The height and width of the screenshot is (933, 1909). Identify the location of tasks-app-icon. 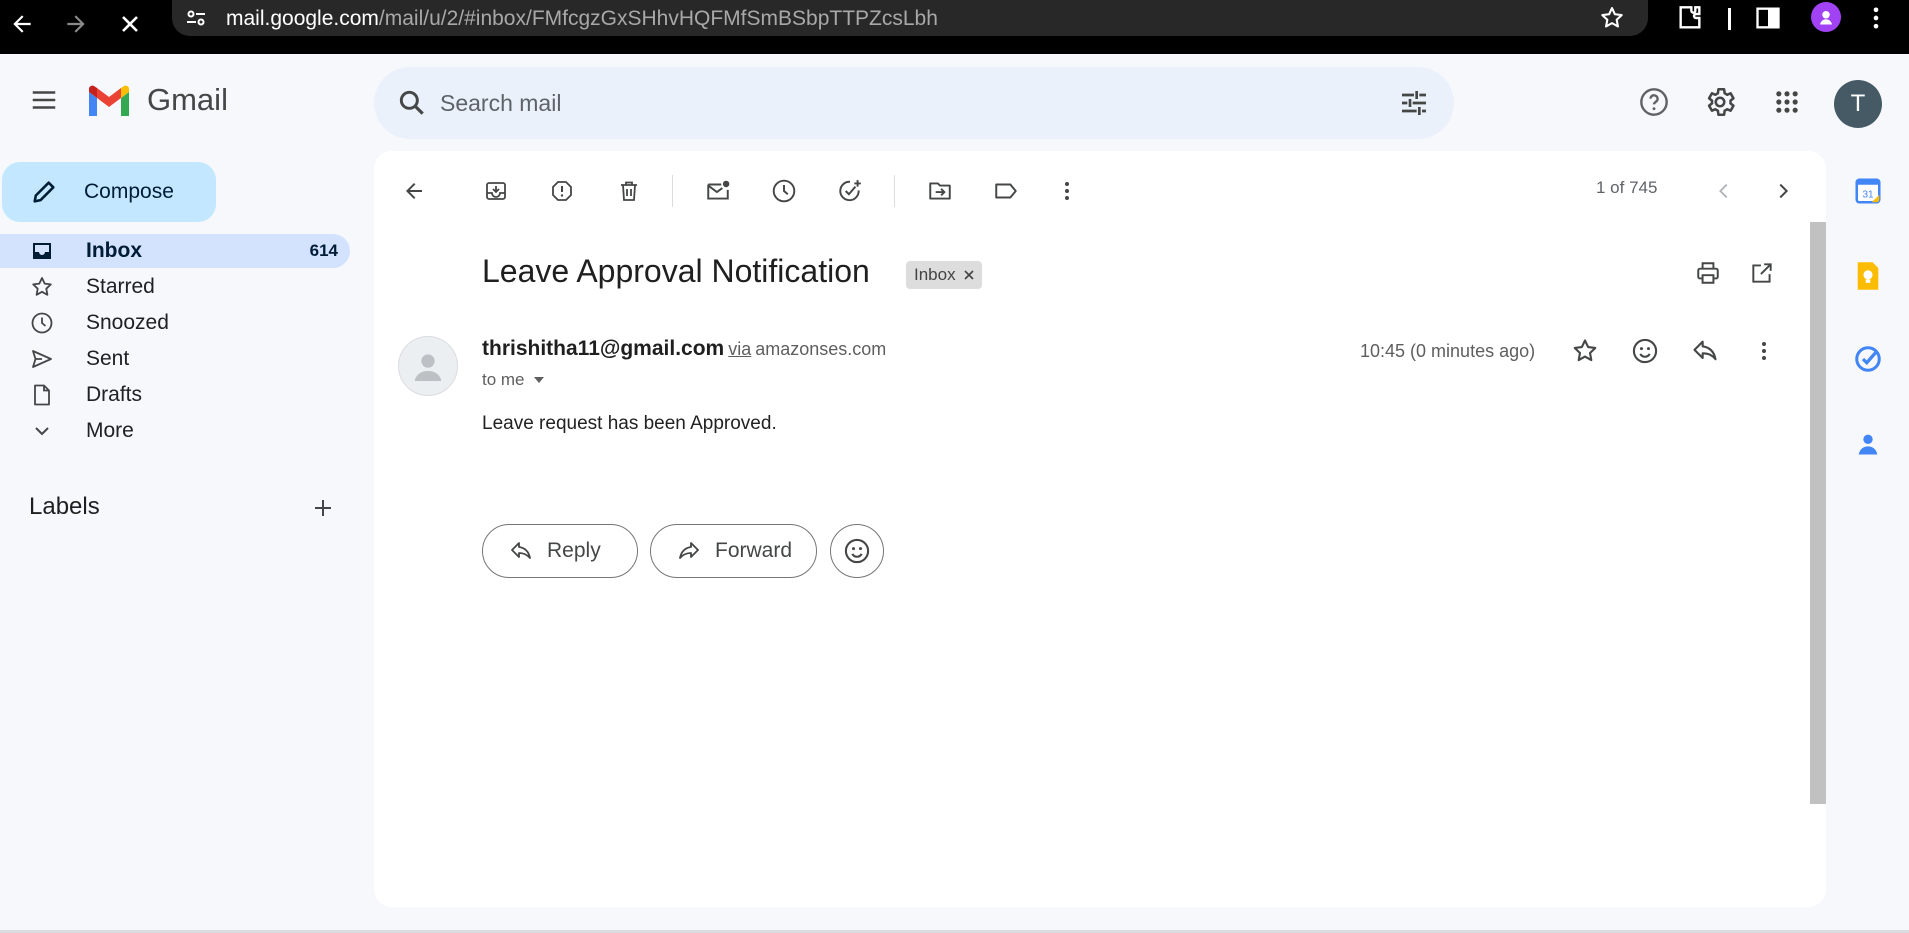
(1868, 359).